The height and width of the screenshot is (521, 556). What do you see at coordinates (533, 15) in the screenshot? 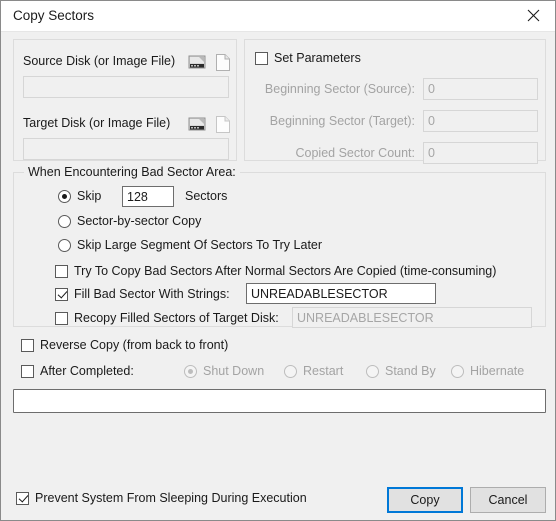
I see `close-icon` at bounding box center [533, 15].